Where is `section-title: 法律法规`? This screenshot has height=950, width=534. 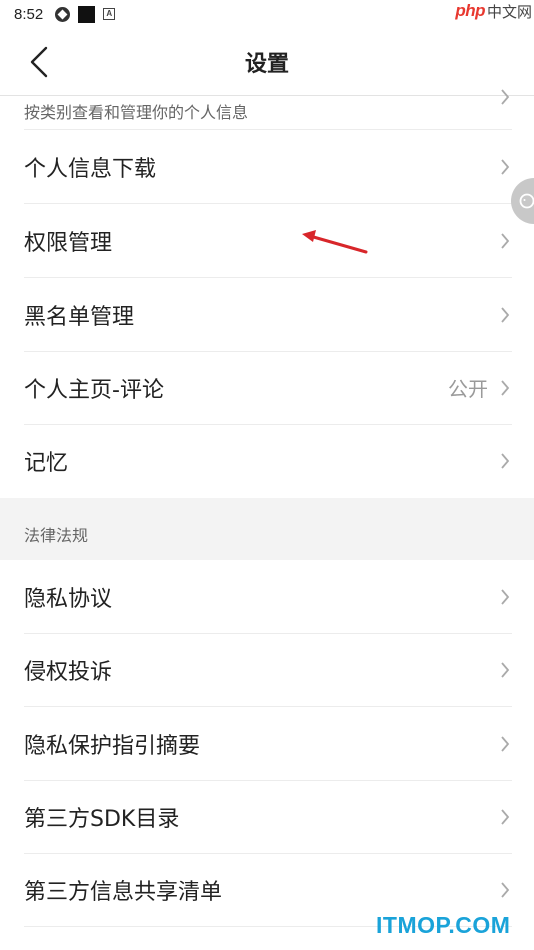
section-title: 法律法规 is located at coordinates (56, 535).